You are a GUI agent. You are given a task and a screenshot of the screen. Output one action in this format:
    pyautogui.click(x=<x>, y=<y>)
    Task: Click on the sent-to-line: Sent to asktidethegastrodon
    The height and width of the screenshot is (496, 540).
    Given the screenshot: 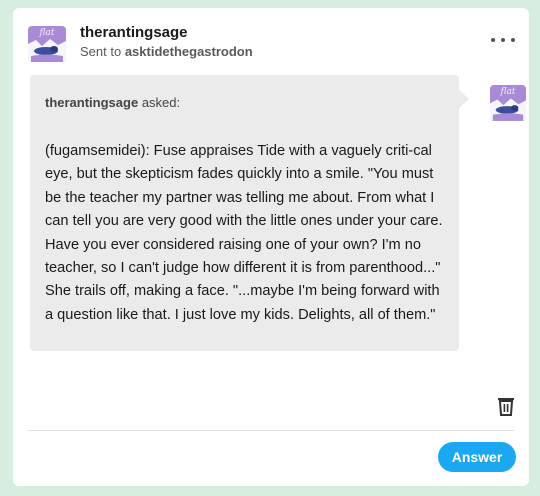 What is the action you would take?
    pyautogui.click(x=166, y=51)
    